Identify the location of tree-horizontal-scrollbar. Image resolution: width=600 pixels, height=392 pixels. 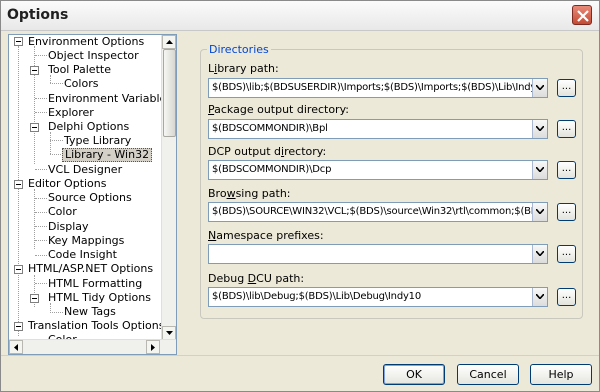
(92, 346).